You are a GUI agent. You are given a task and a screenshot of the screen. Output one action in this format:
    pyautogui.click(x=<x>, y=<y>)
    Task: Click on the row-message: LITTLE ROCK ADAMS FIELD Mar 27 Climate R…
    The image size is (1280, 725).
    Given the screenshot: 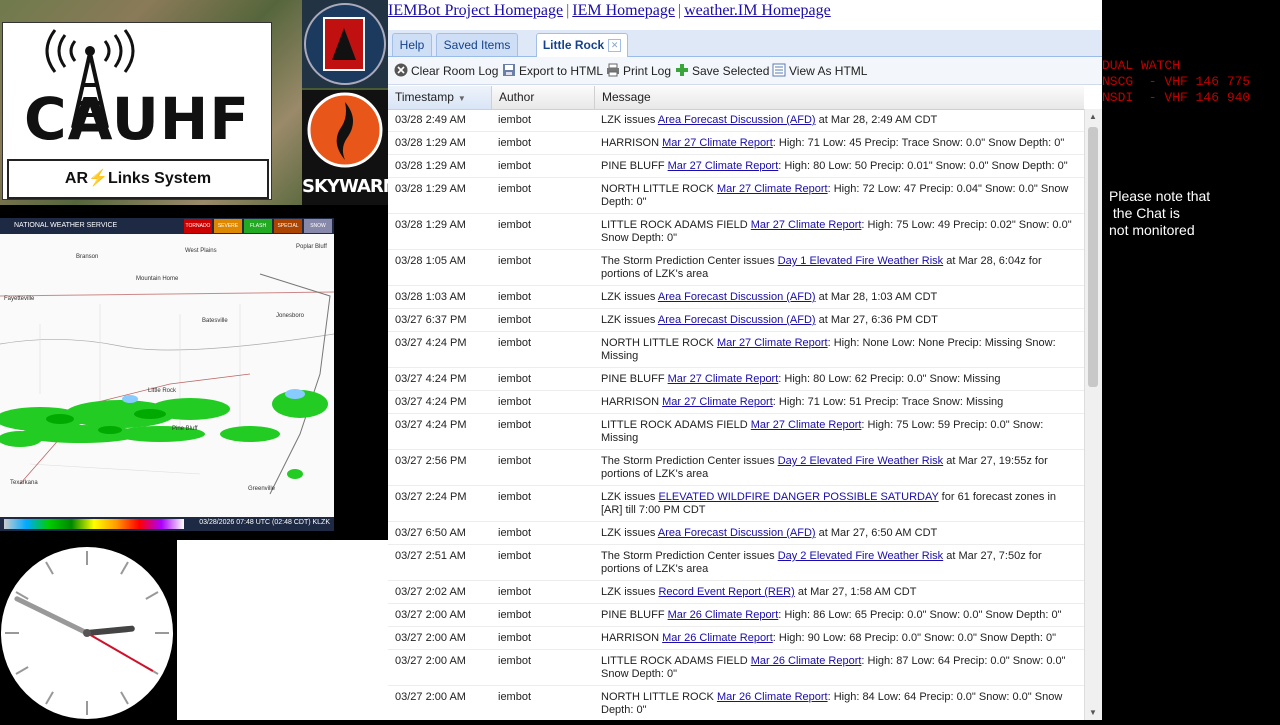 What is the action you would take?
    pyautogui.click(x=842, y=231)
    